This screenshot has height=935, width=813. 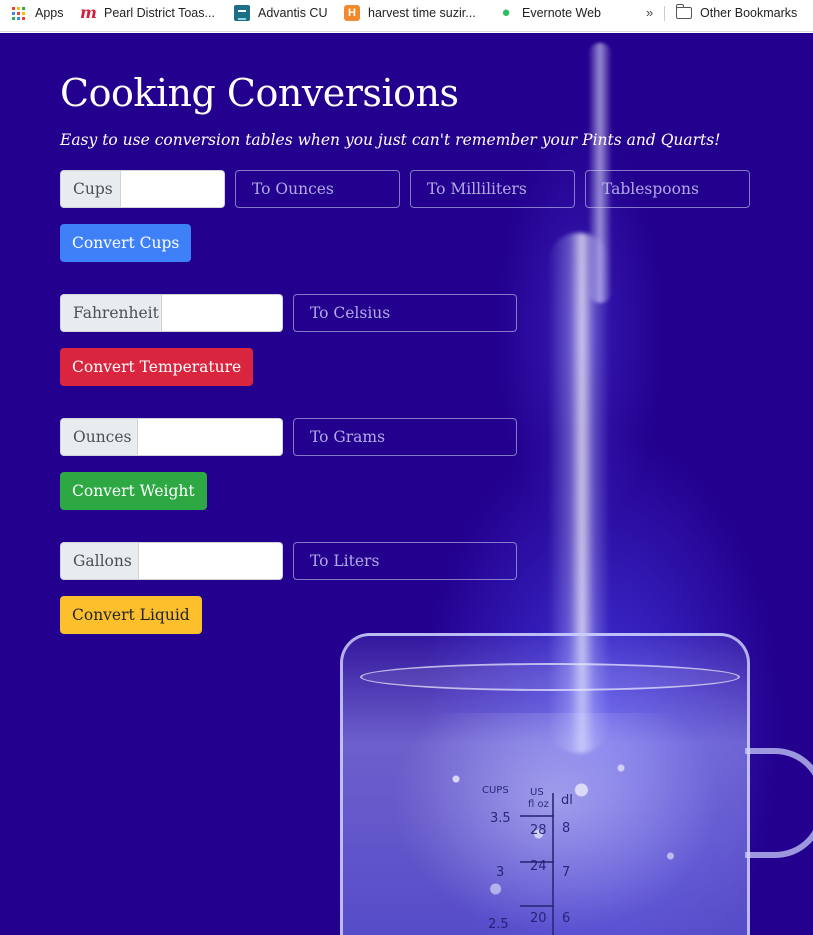 I want to click on bookmark-advantis: Advantis CU, so click(x=280, y=13).